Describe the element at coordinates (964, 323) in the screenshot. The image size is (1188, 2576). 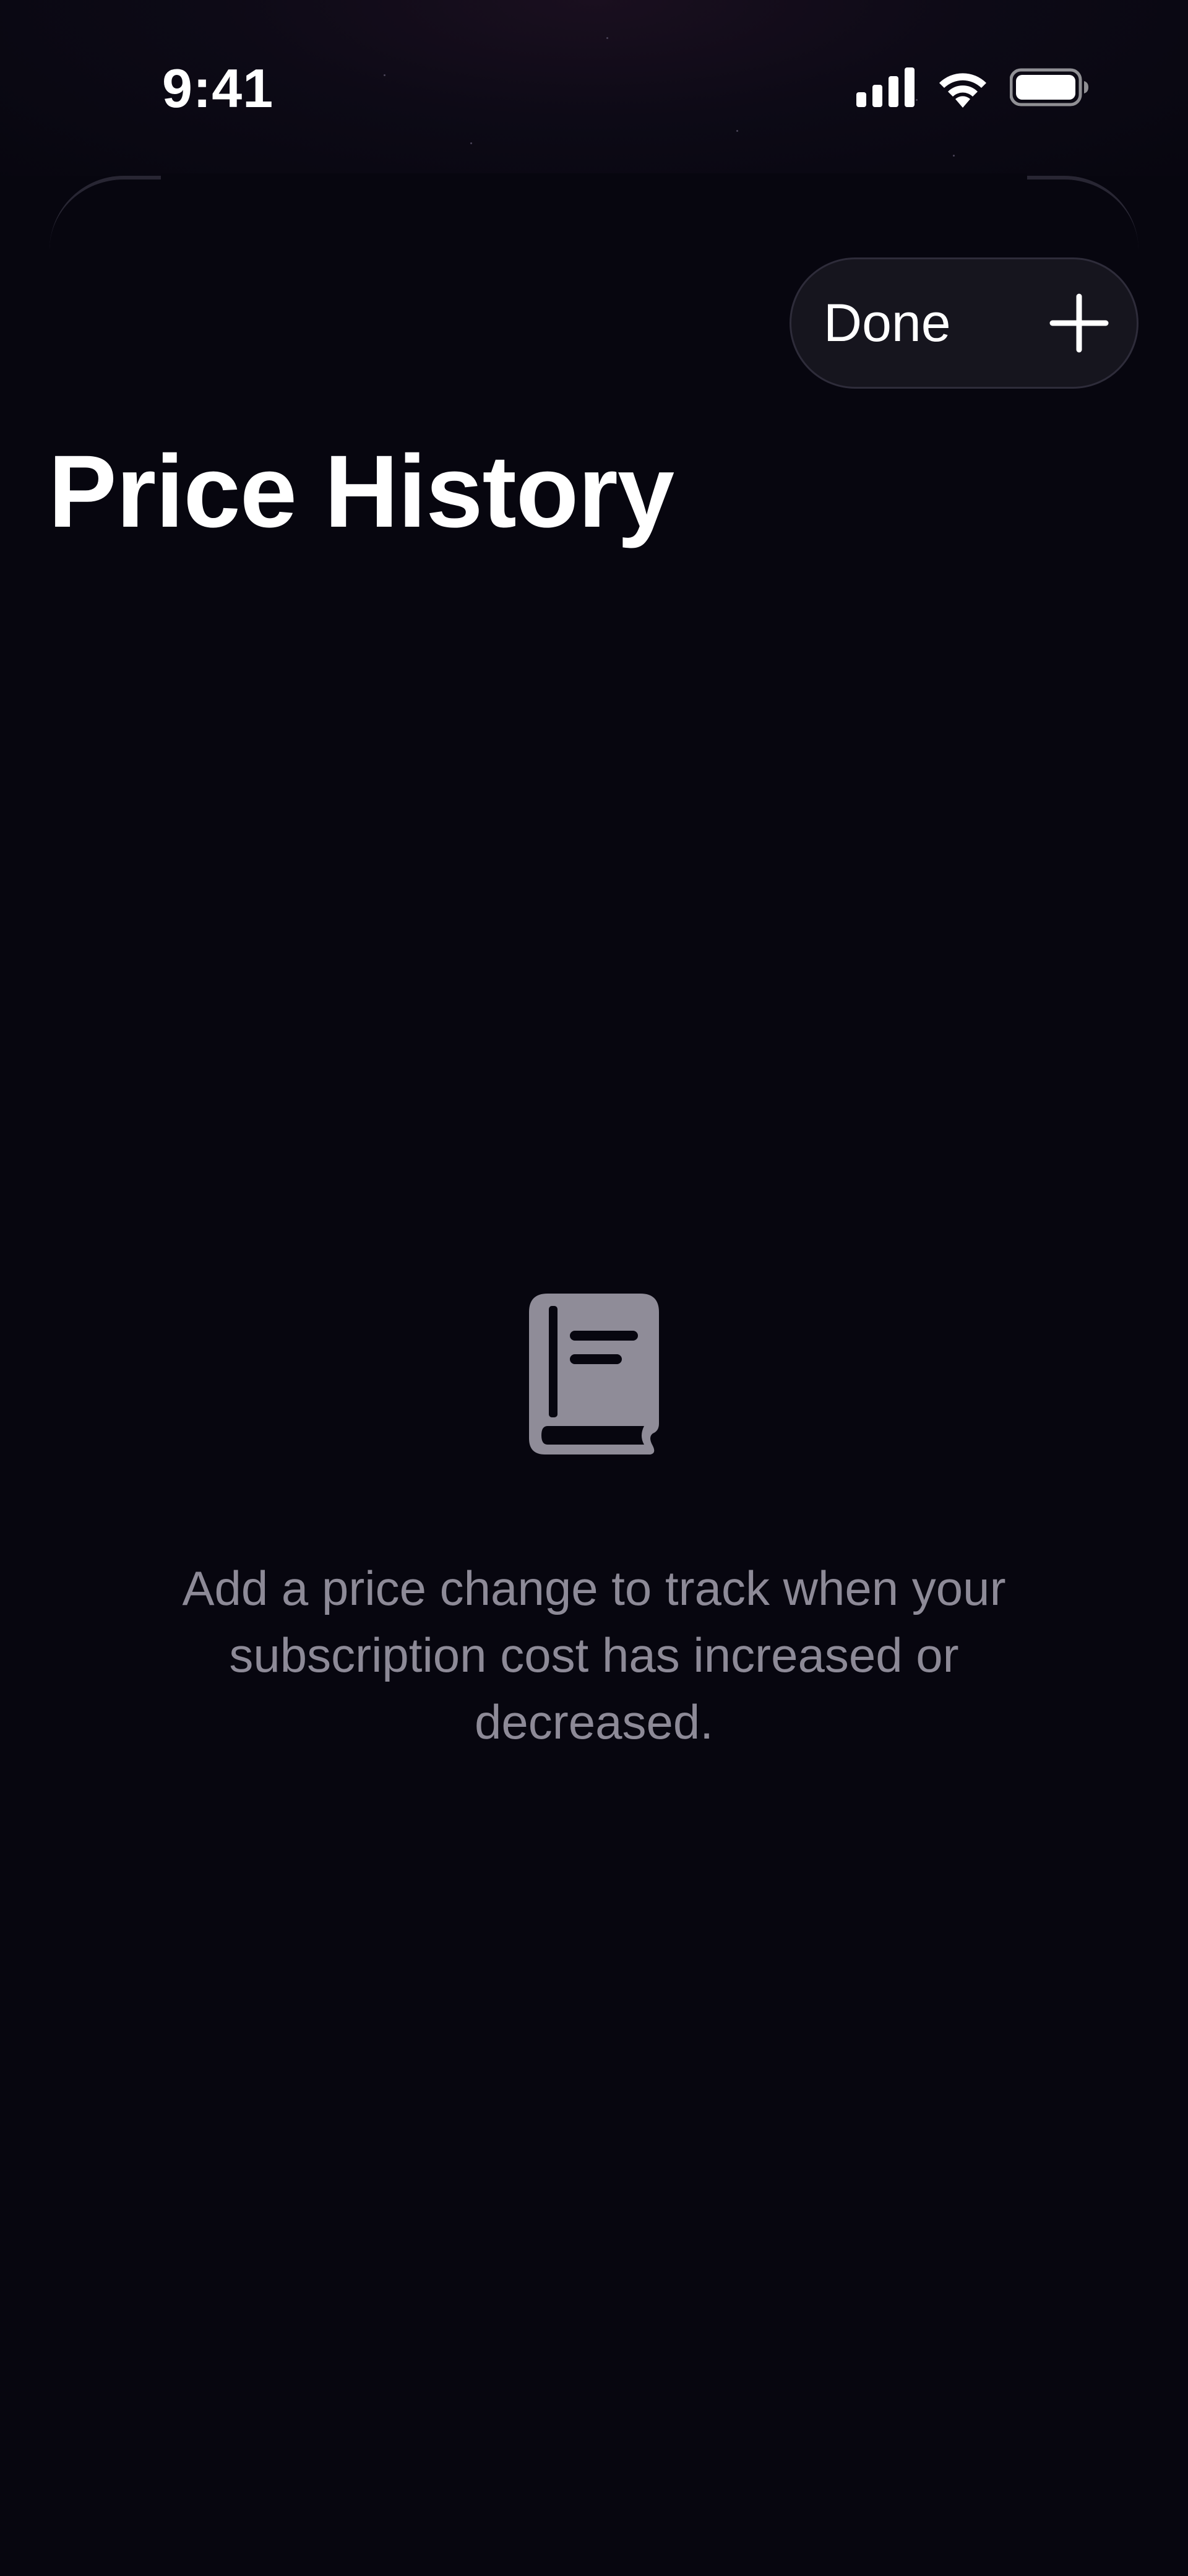
I see `toolbar-pill: Done` at that location.